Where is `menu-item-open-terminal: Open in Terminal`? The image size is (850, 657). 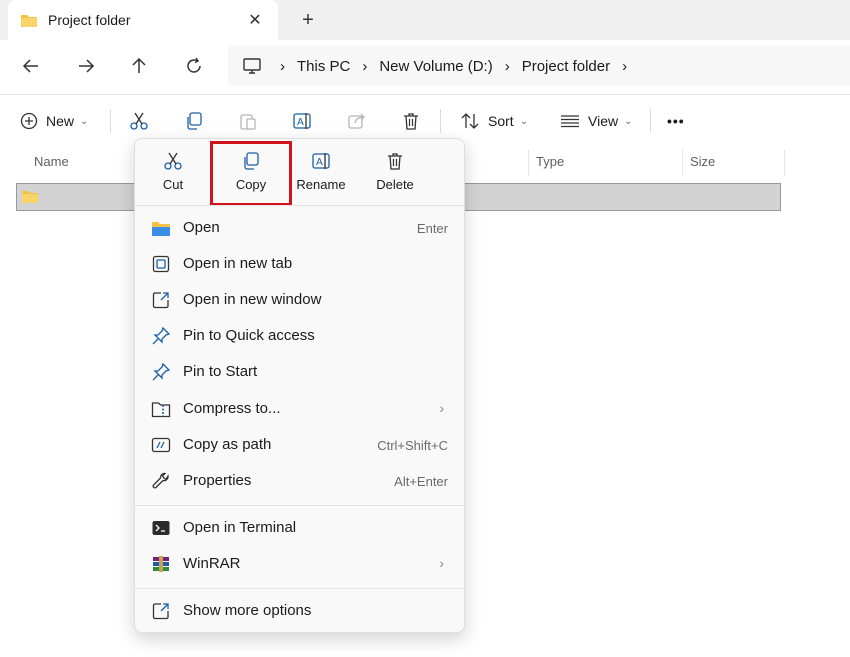 menu-item-open-terminal: Open in Terminal is located at coordinates (299, 528).